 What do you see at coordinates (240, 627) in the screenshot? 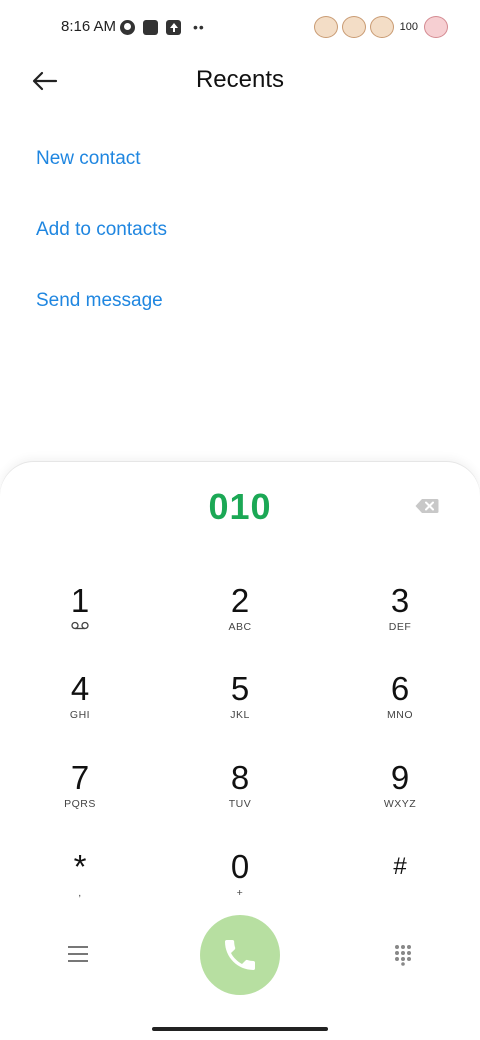
I see `key-letters: ABC` at bounding box center [240, 627].